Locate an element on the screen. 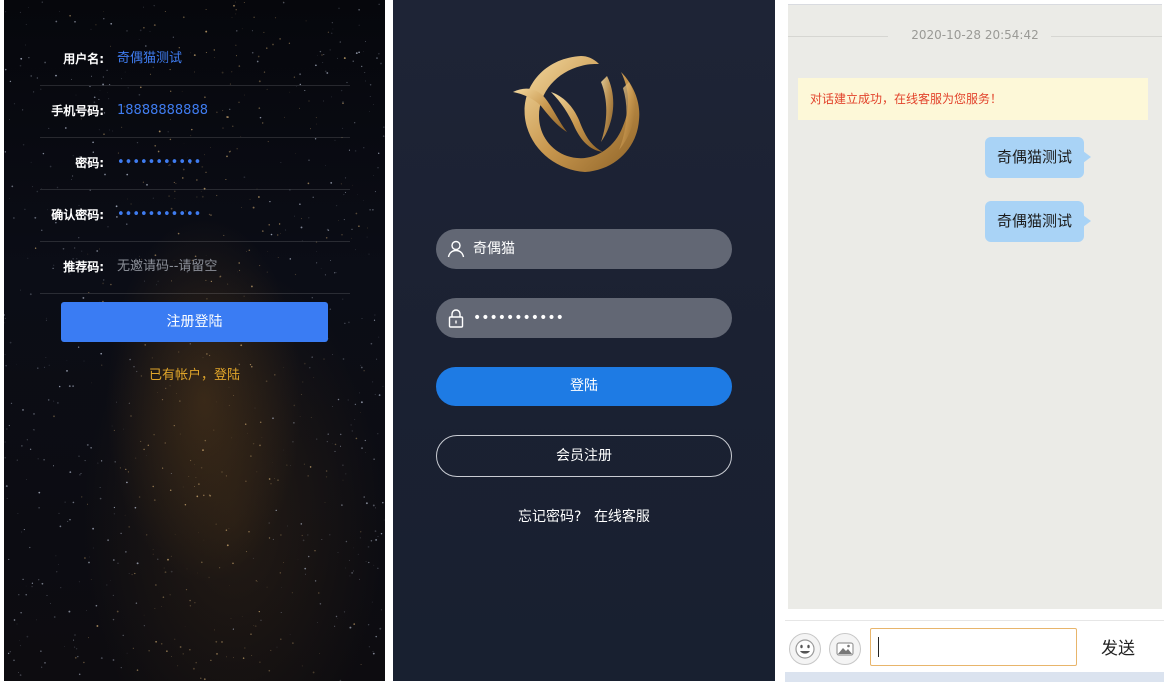 Image resolution: width=1168 pixels, height=689 pixels. password-value: ••••••••••• is located at coordinates (159, 163).